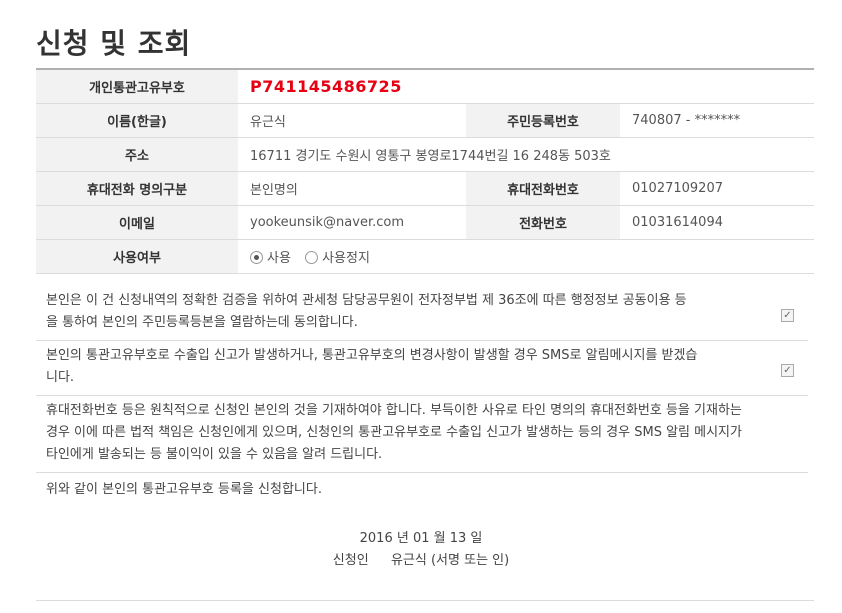  Describe the element at coordinates (421, 538) in the screenshot. I see `application-date: 2016 년 01 월 13 일` at that location.